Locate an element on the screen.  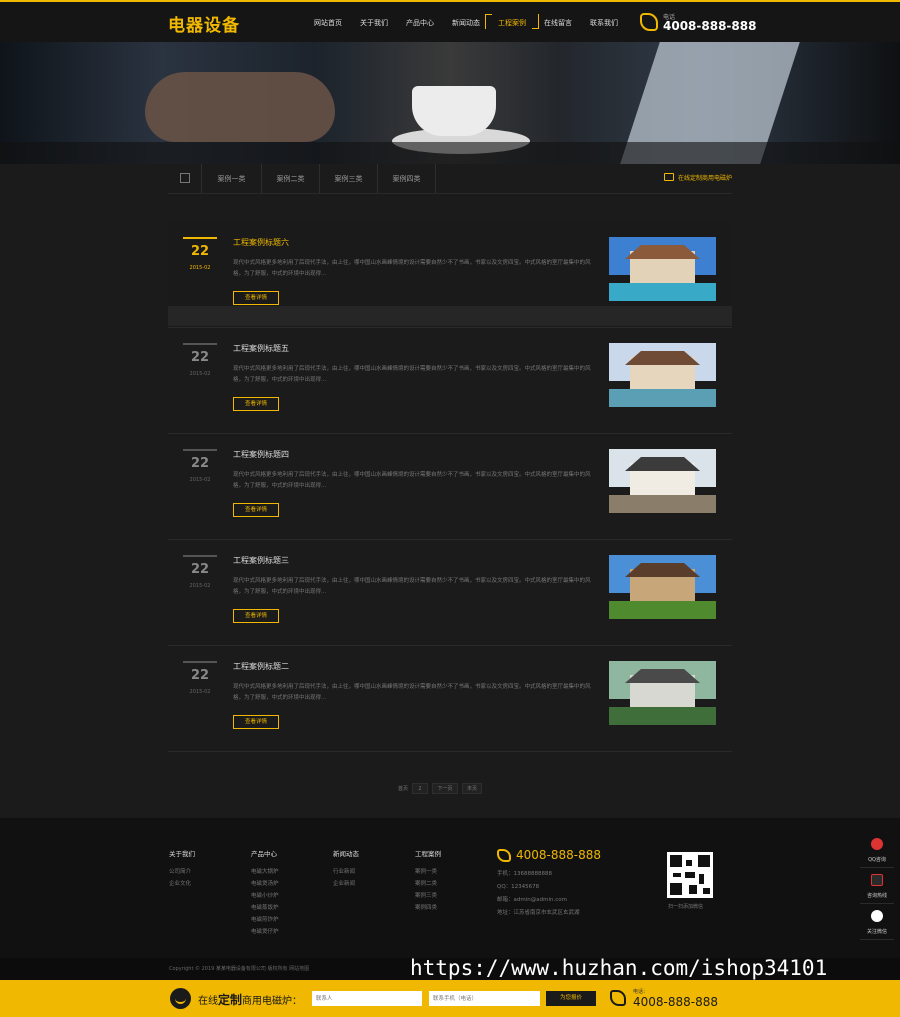
hotline-icon is located at coordinates (877, 880).